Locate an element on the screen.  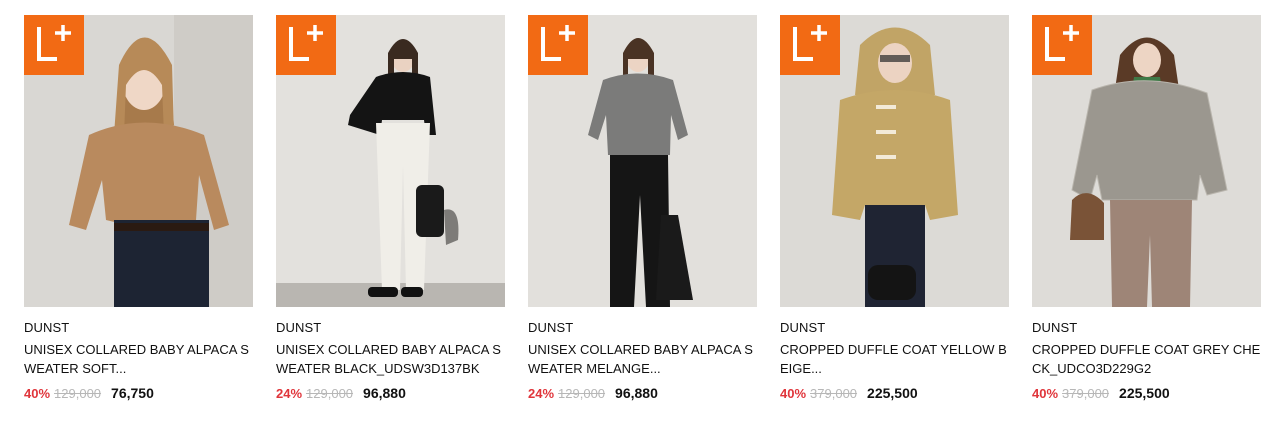
price-row: 40% 129,000 76,750 is located at coordinates (138, 393).